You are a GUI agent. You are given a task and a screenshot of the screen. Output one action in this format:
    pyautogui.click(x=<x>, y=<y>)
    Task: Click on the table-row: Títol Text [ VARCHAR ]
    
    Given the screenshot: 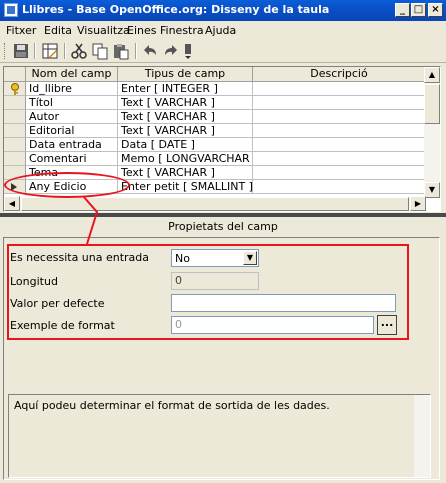 What is the action you would take?
    pyautogui.click(x=216, y=103)
    